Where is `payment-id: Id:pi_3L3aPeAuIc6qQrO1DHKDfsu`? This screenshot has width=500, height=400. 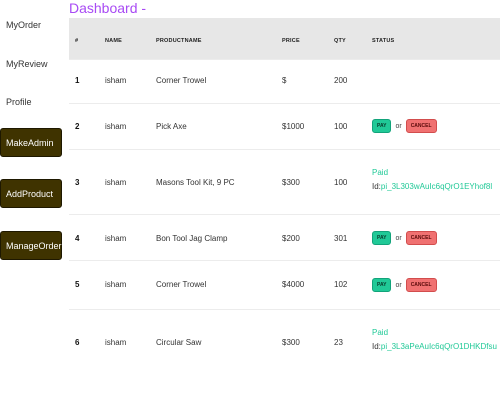
payment-id: Id:pi_3L3aPeAuIc6qQrO1DHKDfsu is located at coordinates (434, 347).